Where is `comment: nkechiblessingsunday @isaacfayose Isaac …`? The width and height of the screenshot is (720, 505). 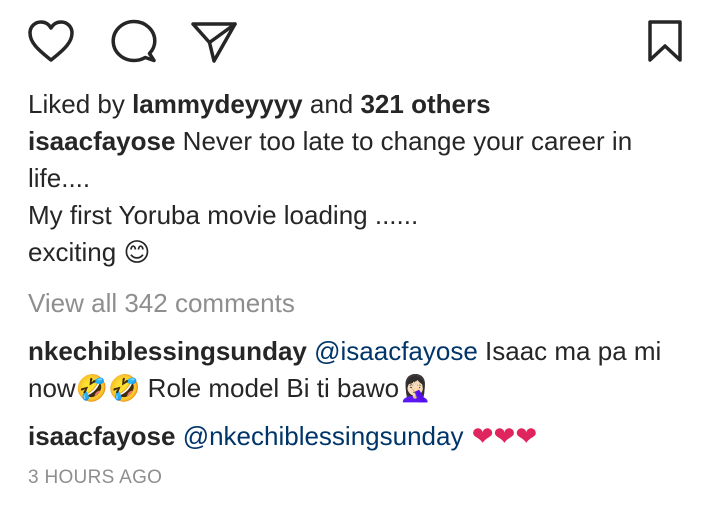 comment: nkechiblessingsunday @isaacfayose Isaac … is located at coordinates (362, 370).